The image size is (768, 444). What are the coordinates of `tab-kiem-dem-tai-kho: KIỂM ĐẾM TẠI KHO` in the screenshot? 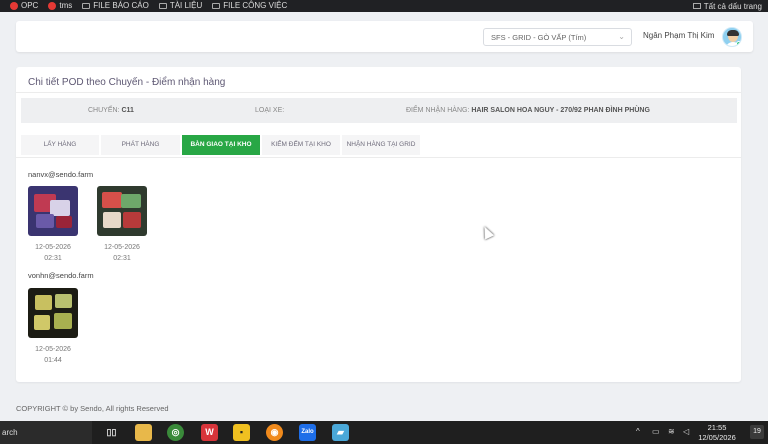 It's located at (301, 145).